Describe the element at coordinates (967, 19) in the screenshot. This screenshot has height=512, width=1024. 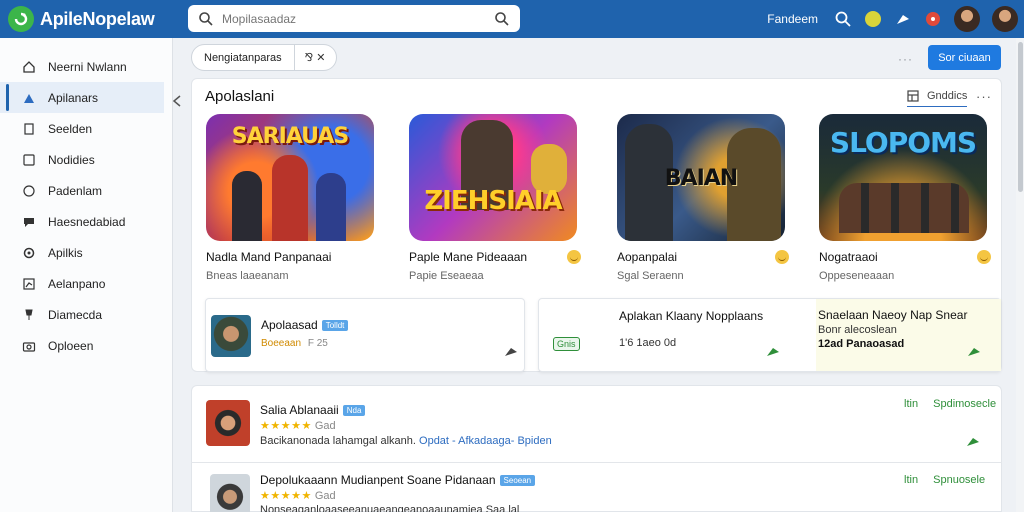
I see `user-avatar` at that location.